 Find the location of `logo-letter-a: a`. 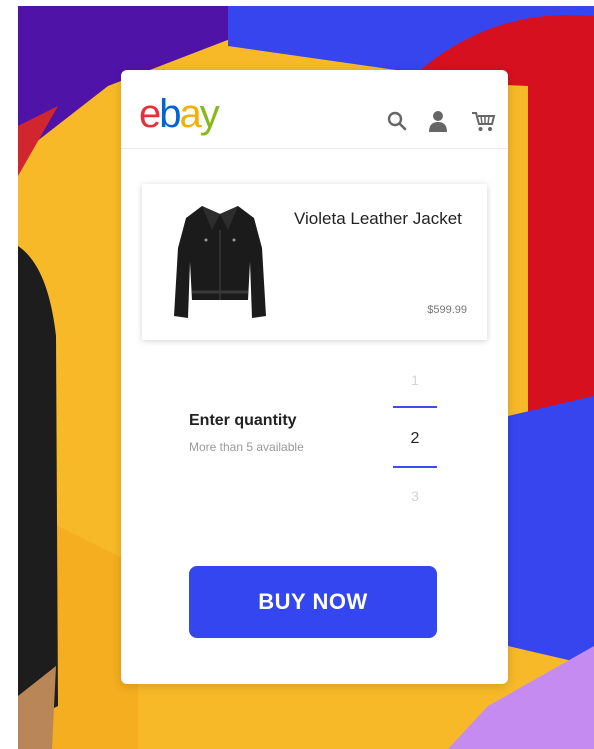

logo-letter-a: a is located at coordinates (190, 114).